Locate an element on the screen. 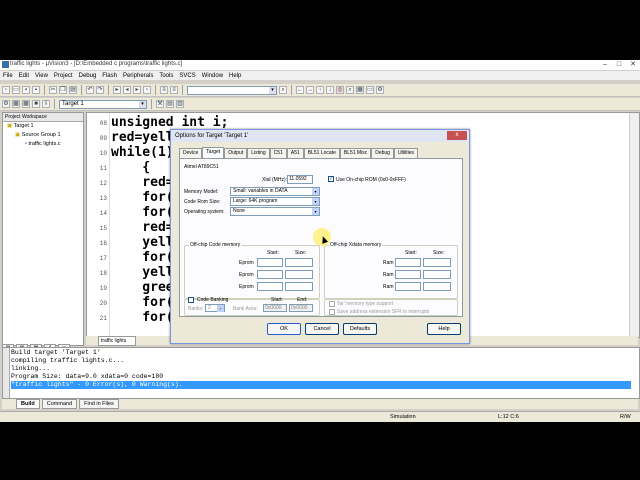 This screenshot has height=480, width=640. tree-source-group: ▣ Source Group 1 is located at coordinates (43, 135).